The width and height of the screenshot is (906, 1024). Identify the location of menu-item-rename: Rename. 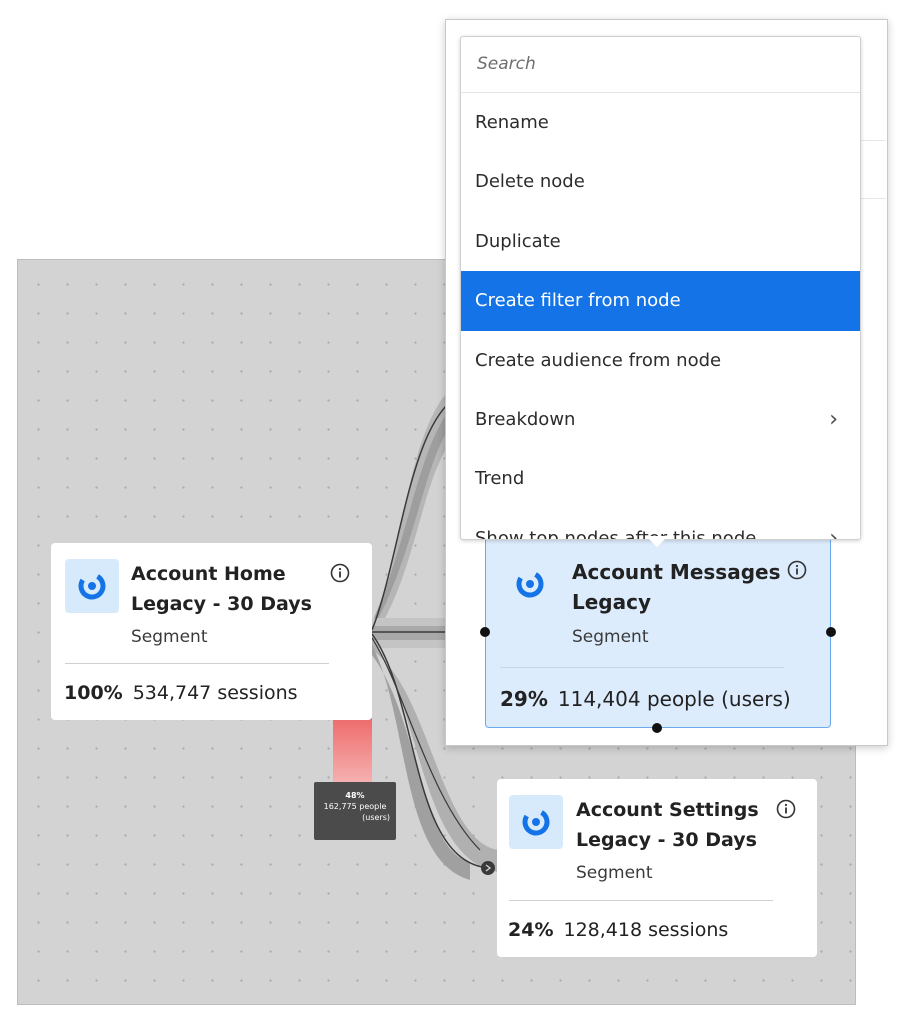
(660, 122).